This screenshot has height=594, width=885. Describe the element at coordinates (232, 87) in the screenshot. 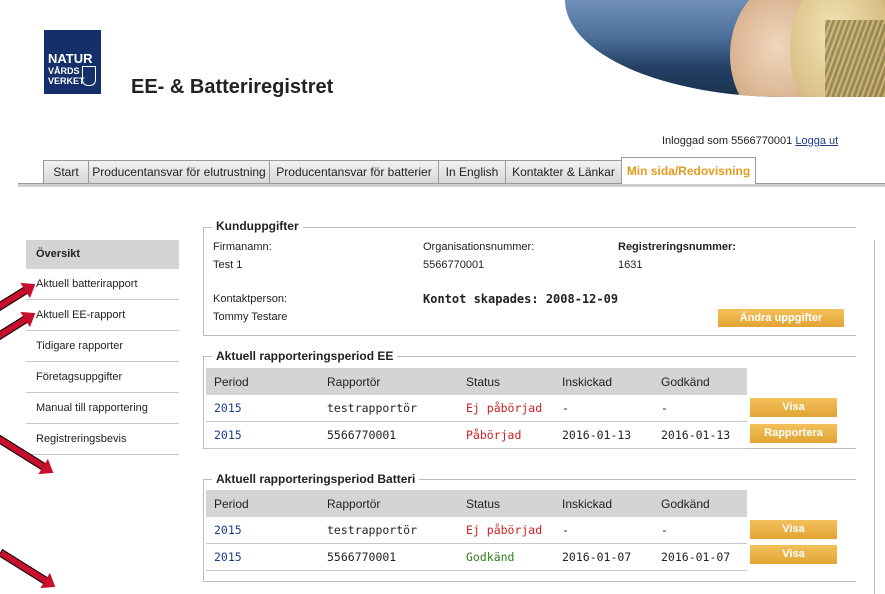

I see `site-title: EE- & Batteriregistret` at that location.